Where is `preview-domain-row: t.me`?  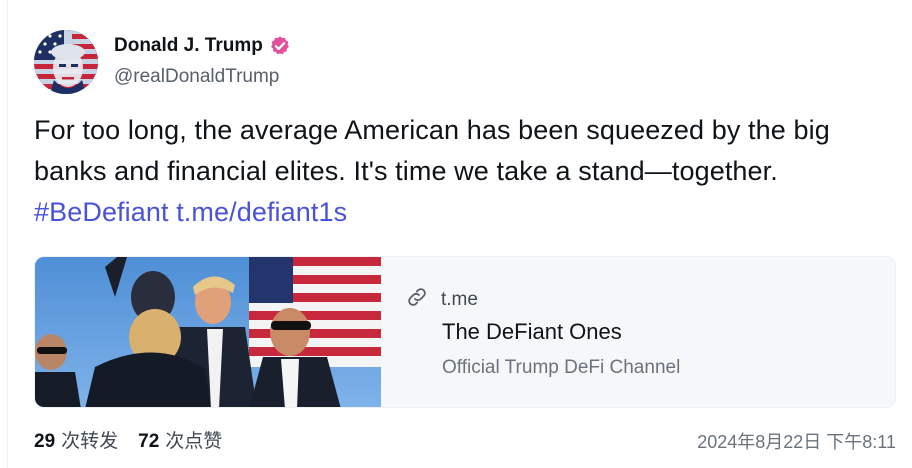 preview-domain-row: t.me is located at coordinates (441, 299).